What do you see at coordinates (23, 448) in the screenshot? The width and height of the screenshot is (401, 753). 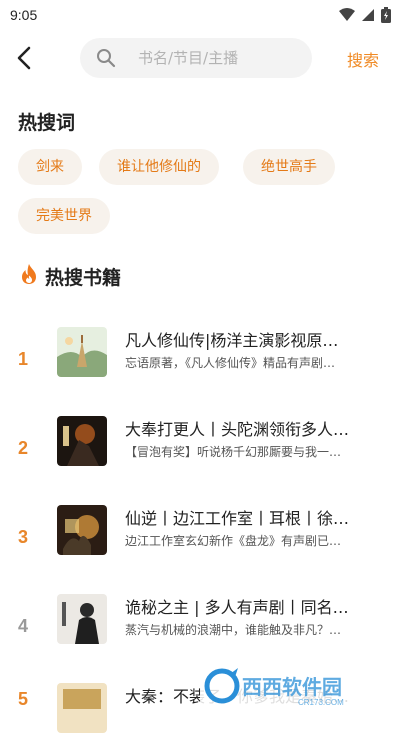 I see `rank-number: 2` at bounding box center [23, 448].